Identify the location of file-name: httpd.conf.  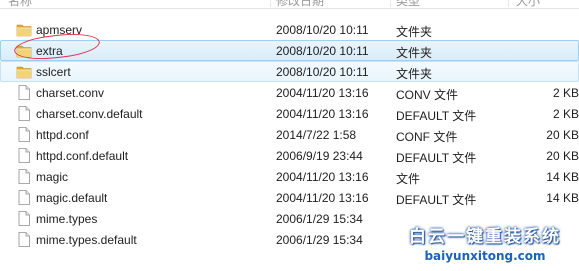
(62, 135).